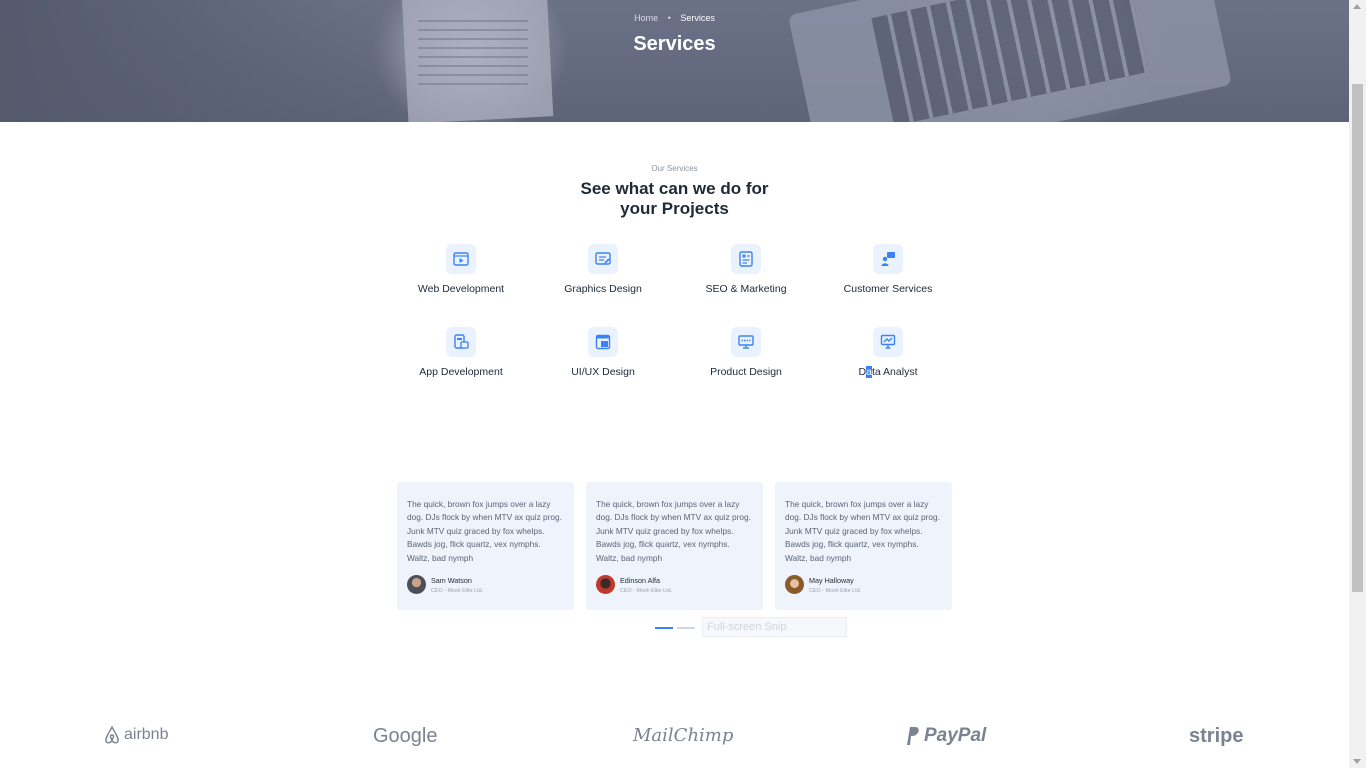 Image resolution: width=1366 pixels, height=768 pixels. I want to click on service-label: Web Development, so click(461, 289).